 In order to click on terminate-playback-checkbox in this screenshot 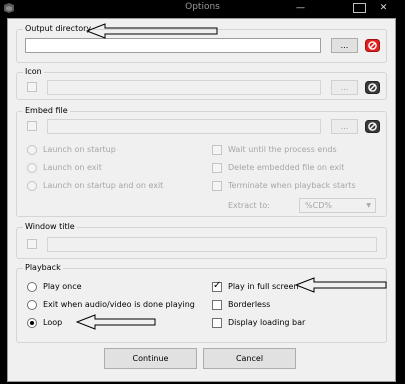, I will do `click(217, 186)`.